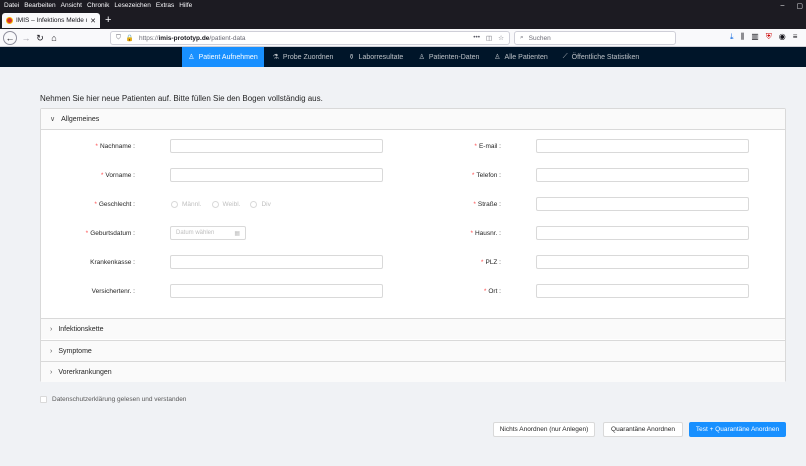 This screenshot has height=466, width=806. Describe the element at coordinates (544, 429) in the screenshot. I see `nothing-order-button: Nichts Anordnen (nur Anlegen)` at that location.